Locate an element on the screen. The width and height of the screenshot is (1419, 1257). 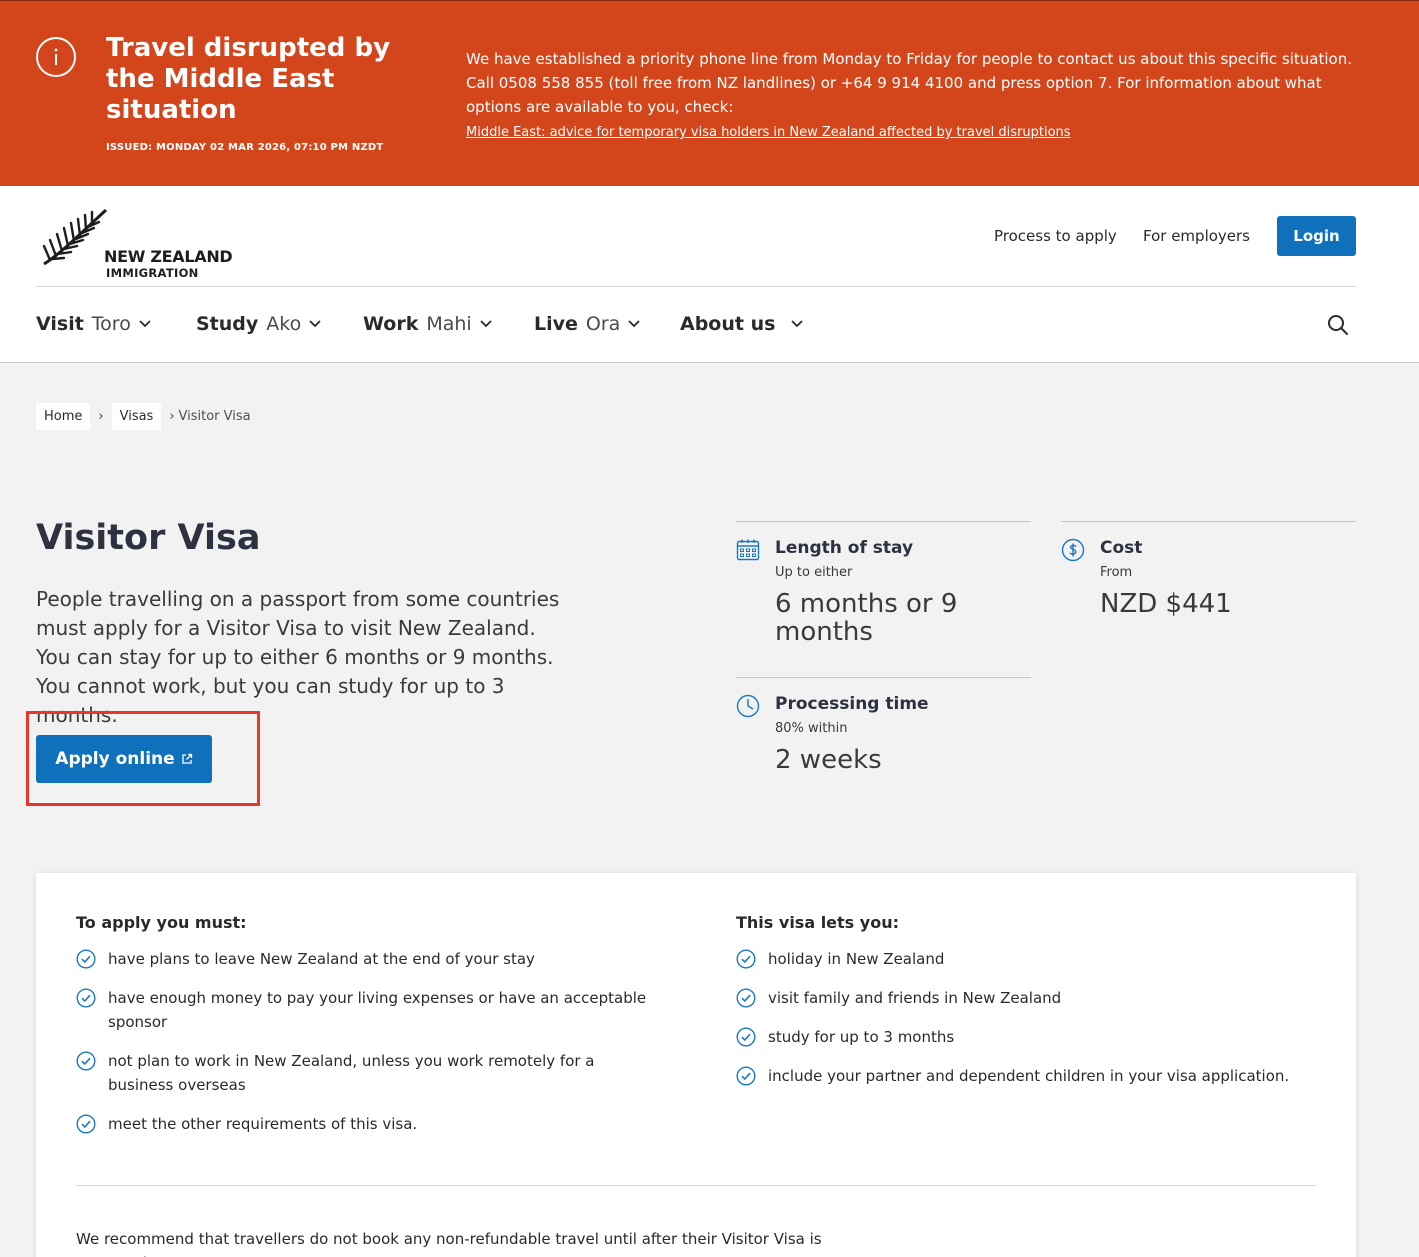
fact-label: Processing time is located at coordinates (852, 704).